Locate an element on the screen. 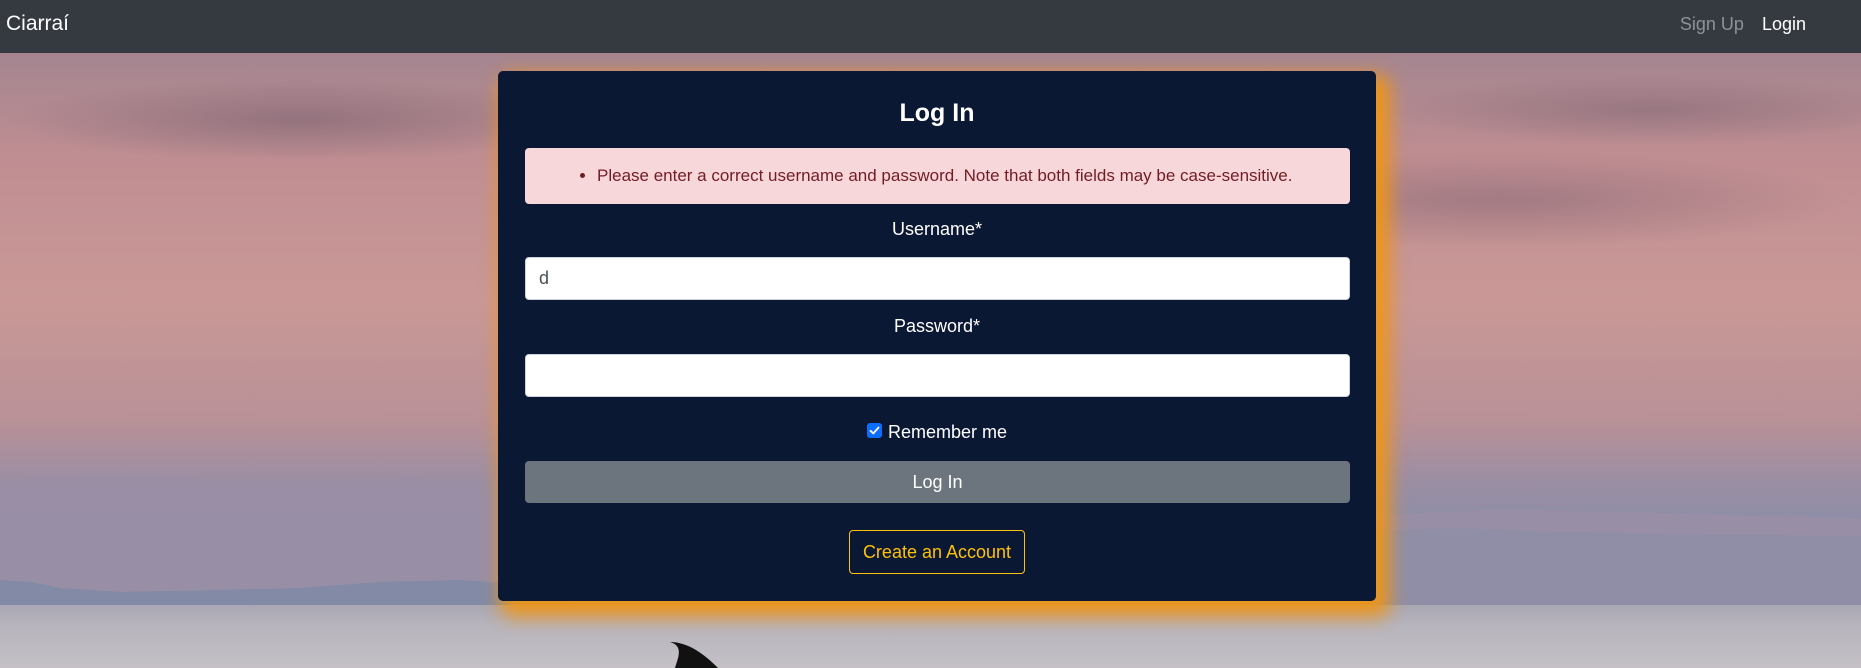 The height and width of the screenshot is (668, 1861). password-field is located at coordinates (937, 375).